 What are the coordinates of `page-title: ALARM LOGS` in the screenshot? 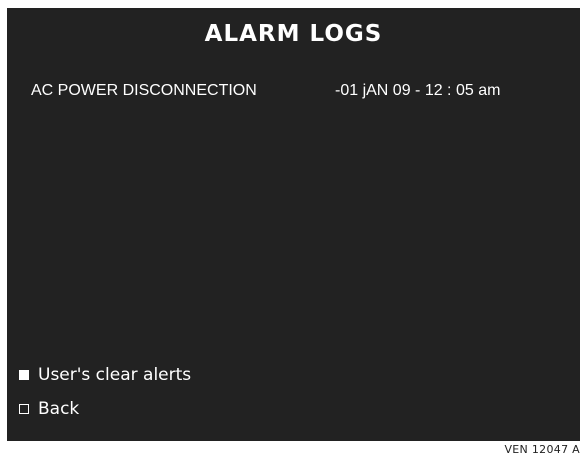 It's located at (293, 34).